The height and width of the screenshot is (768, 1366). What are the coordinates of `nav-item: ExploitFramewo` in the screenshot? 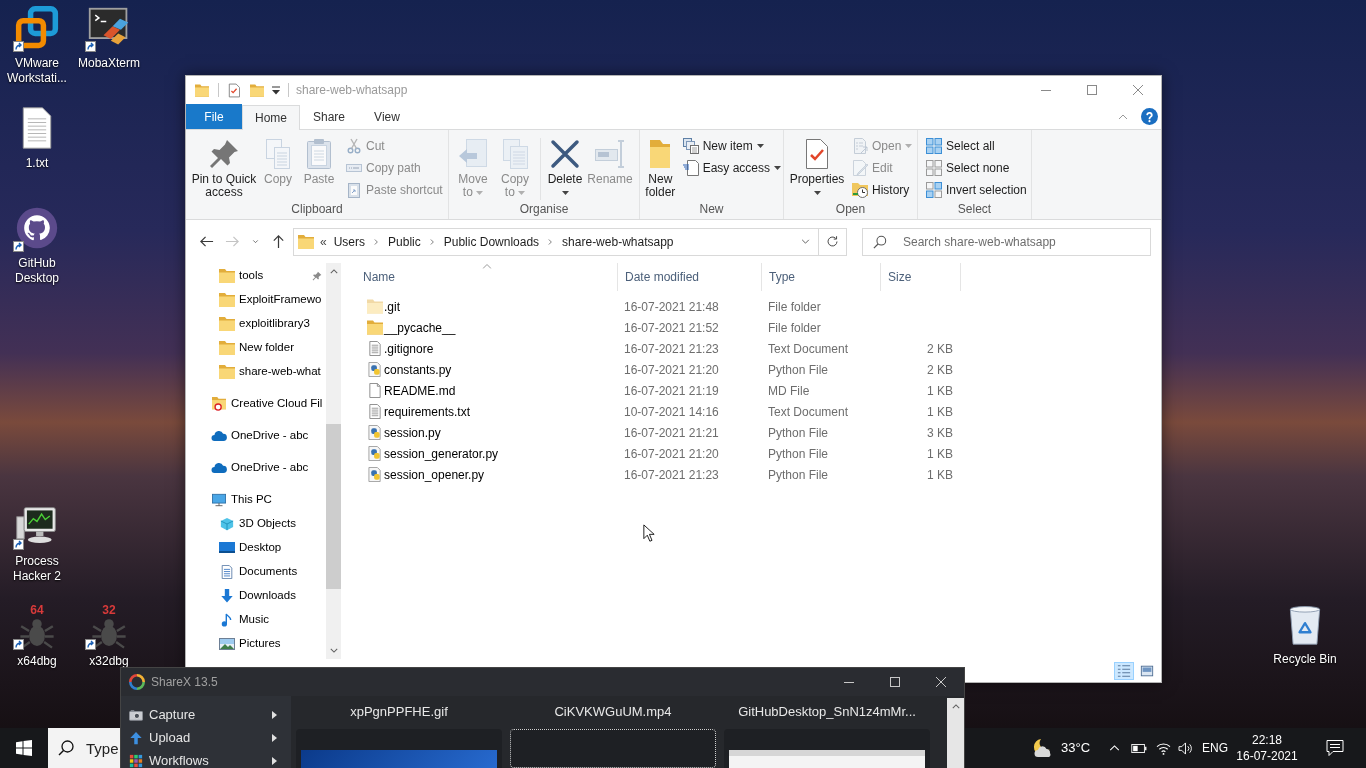 It's located at (256, 300).